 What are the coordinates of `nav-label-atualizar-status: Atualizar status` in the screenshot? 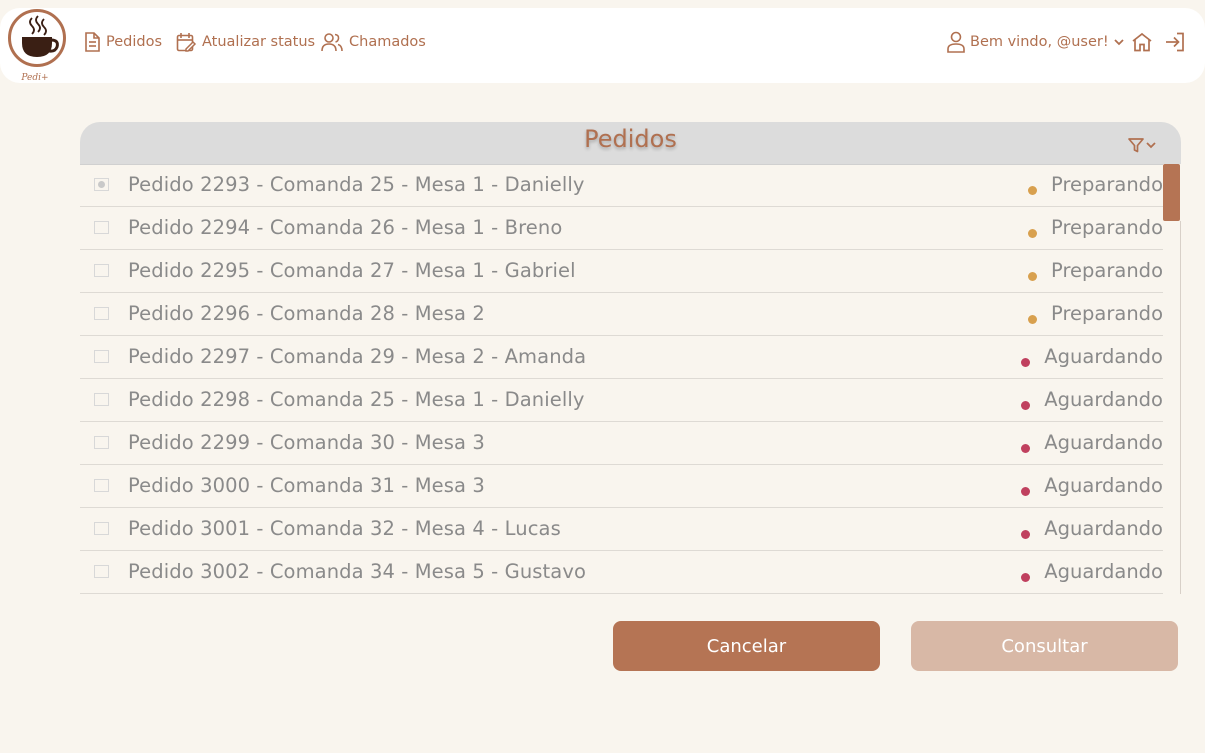 It's located at (259, 42).